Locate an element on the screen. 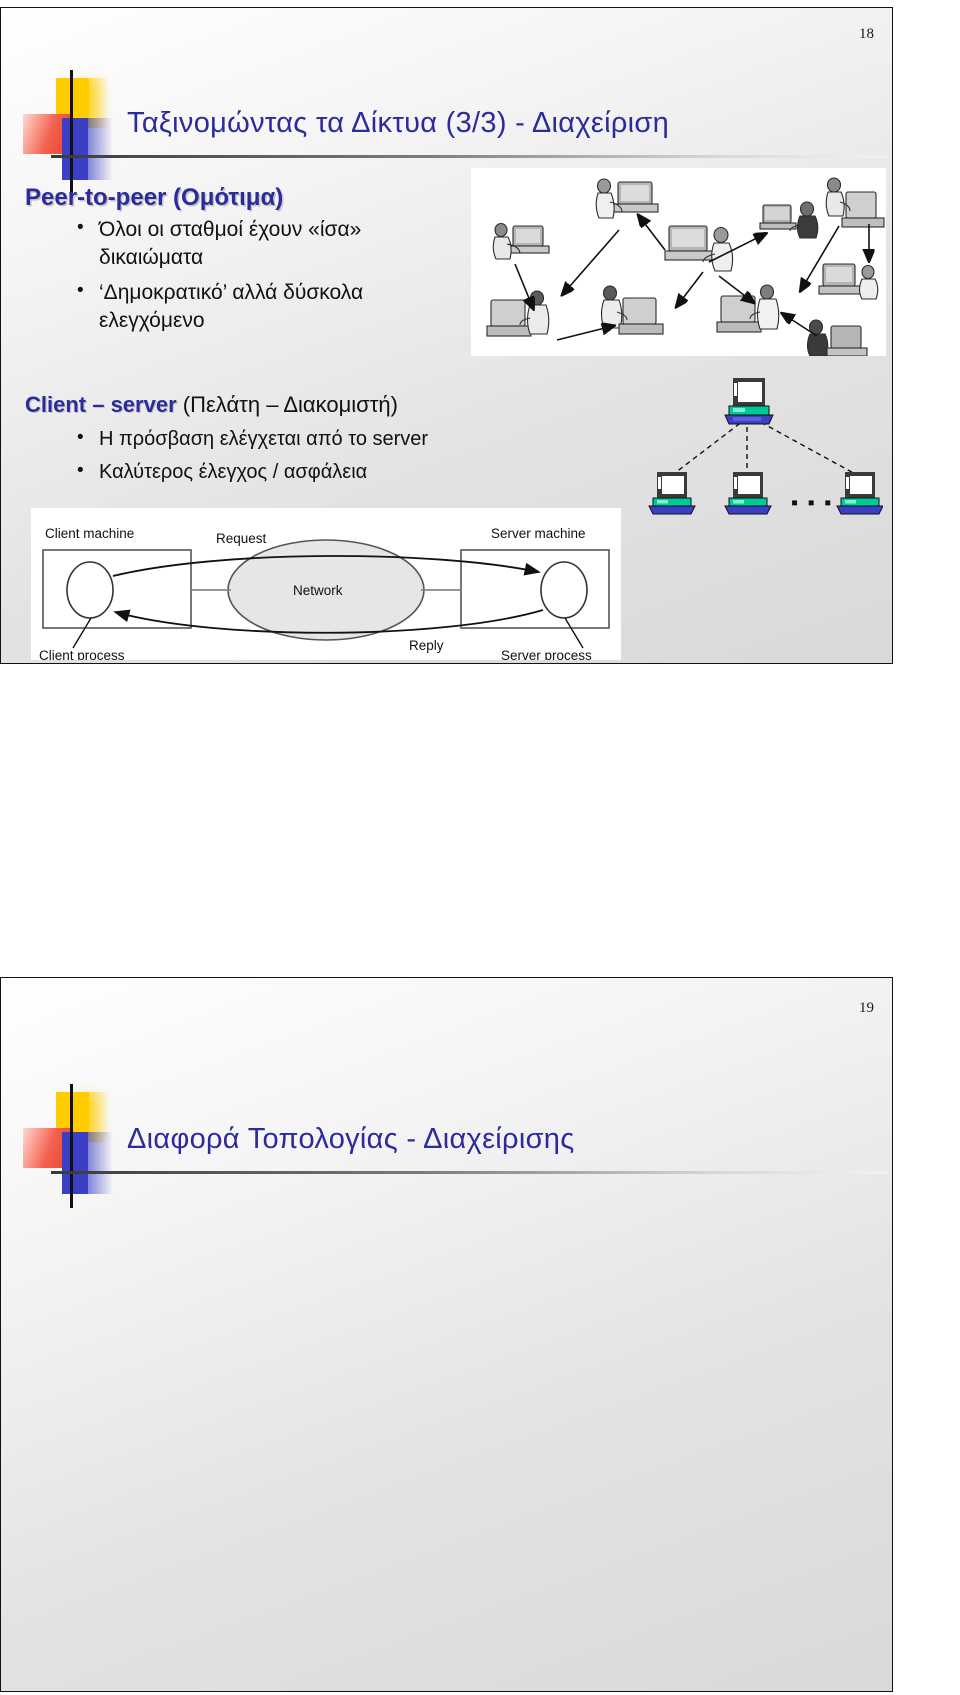 This screenshot has width=960, height=1695. figure-label-server-machine: Server machine is located at coordinates (538, 533).